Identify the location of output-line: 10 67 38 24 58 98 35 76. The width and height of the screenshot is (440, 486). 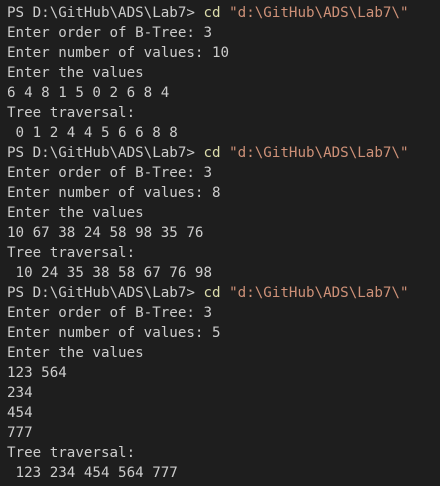
(105, 233).